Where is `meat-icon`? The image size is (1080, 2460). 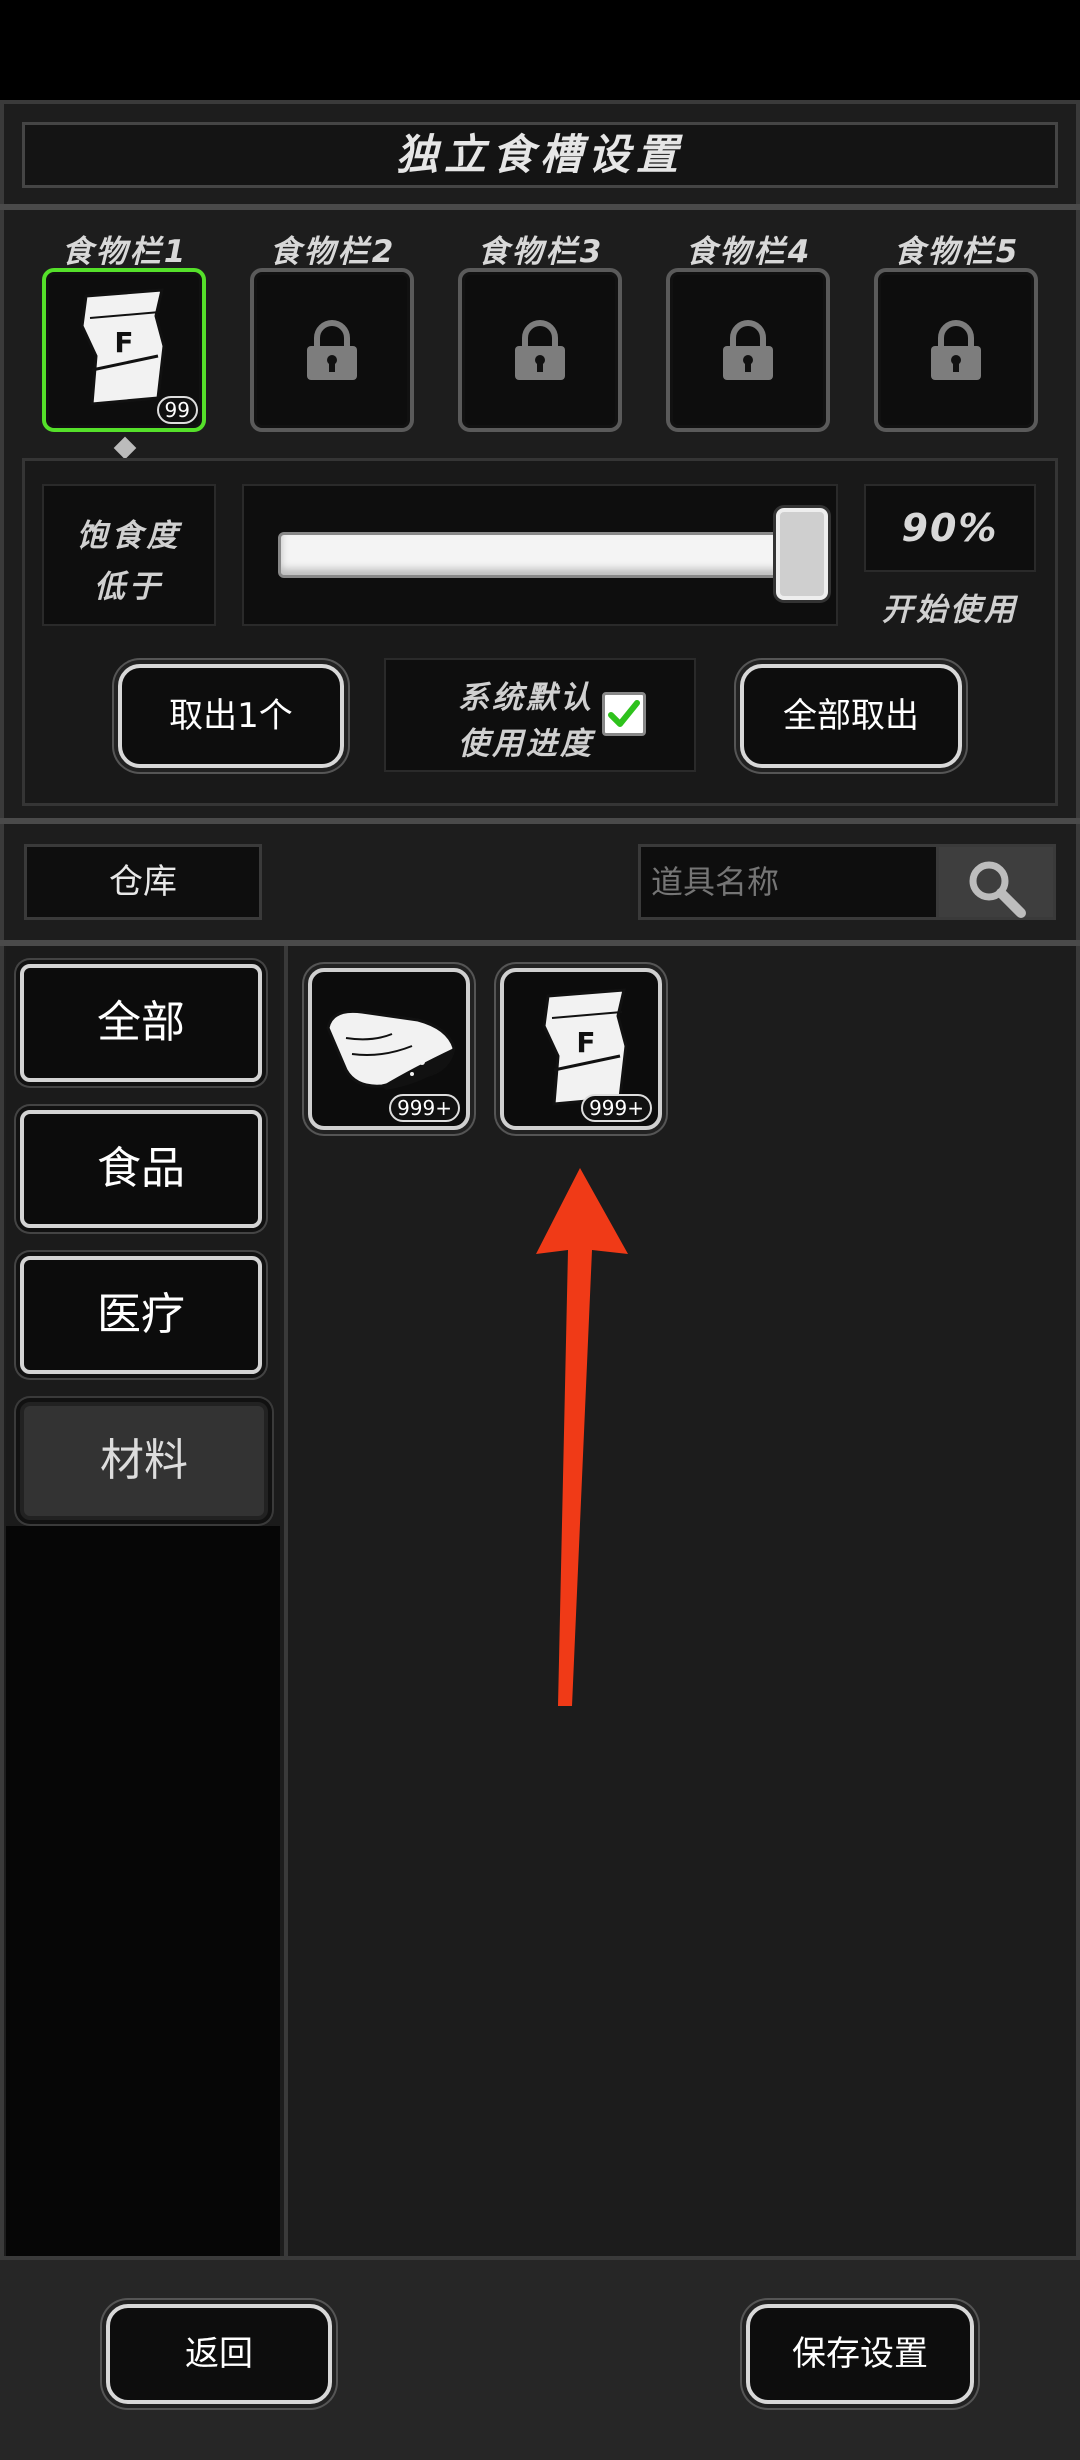 meat-icon is located at coordinates (391, 1049).